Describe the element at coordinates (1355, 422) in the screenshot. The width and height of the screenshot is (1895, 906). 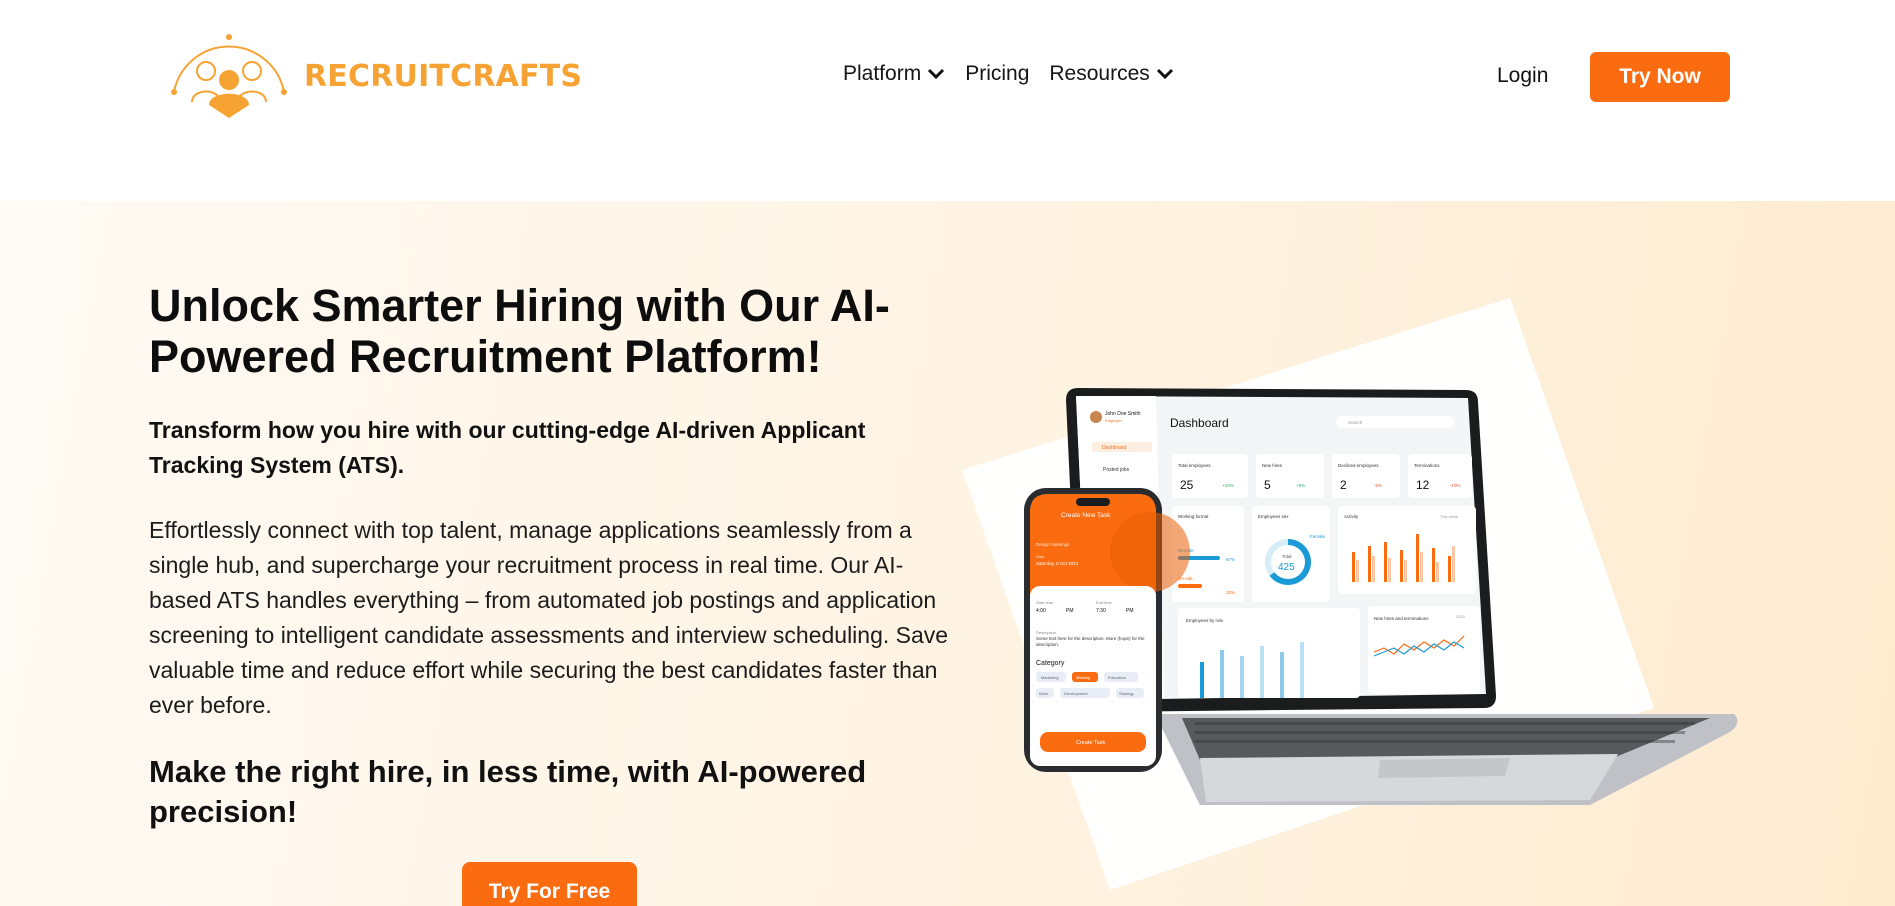
I see `dashboard-search: Search` at that location.